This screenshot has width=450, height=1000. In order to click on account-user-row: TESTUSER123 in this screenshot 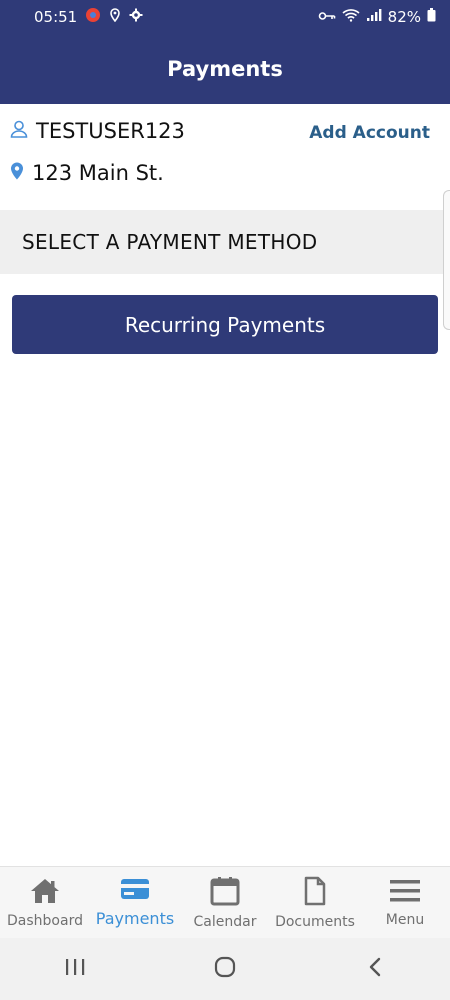, I will do `click(97, 131)`.